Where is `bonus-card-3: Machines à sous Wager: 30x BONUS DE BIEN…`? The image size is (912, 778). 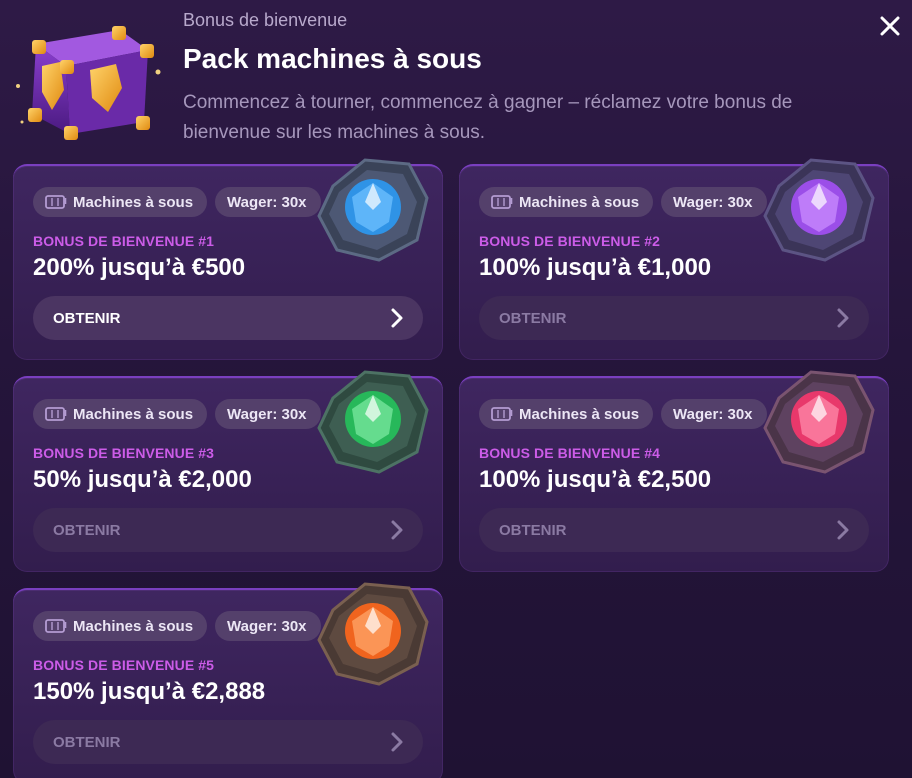
bonus-card-3: Machines à sous Wager: 30x BONUS DE BIEN… is located at coordinates (228, 471).